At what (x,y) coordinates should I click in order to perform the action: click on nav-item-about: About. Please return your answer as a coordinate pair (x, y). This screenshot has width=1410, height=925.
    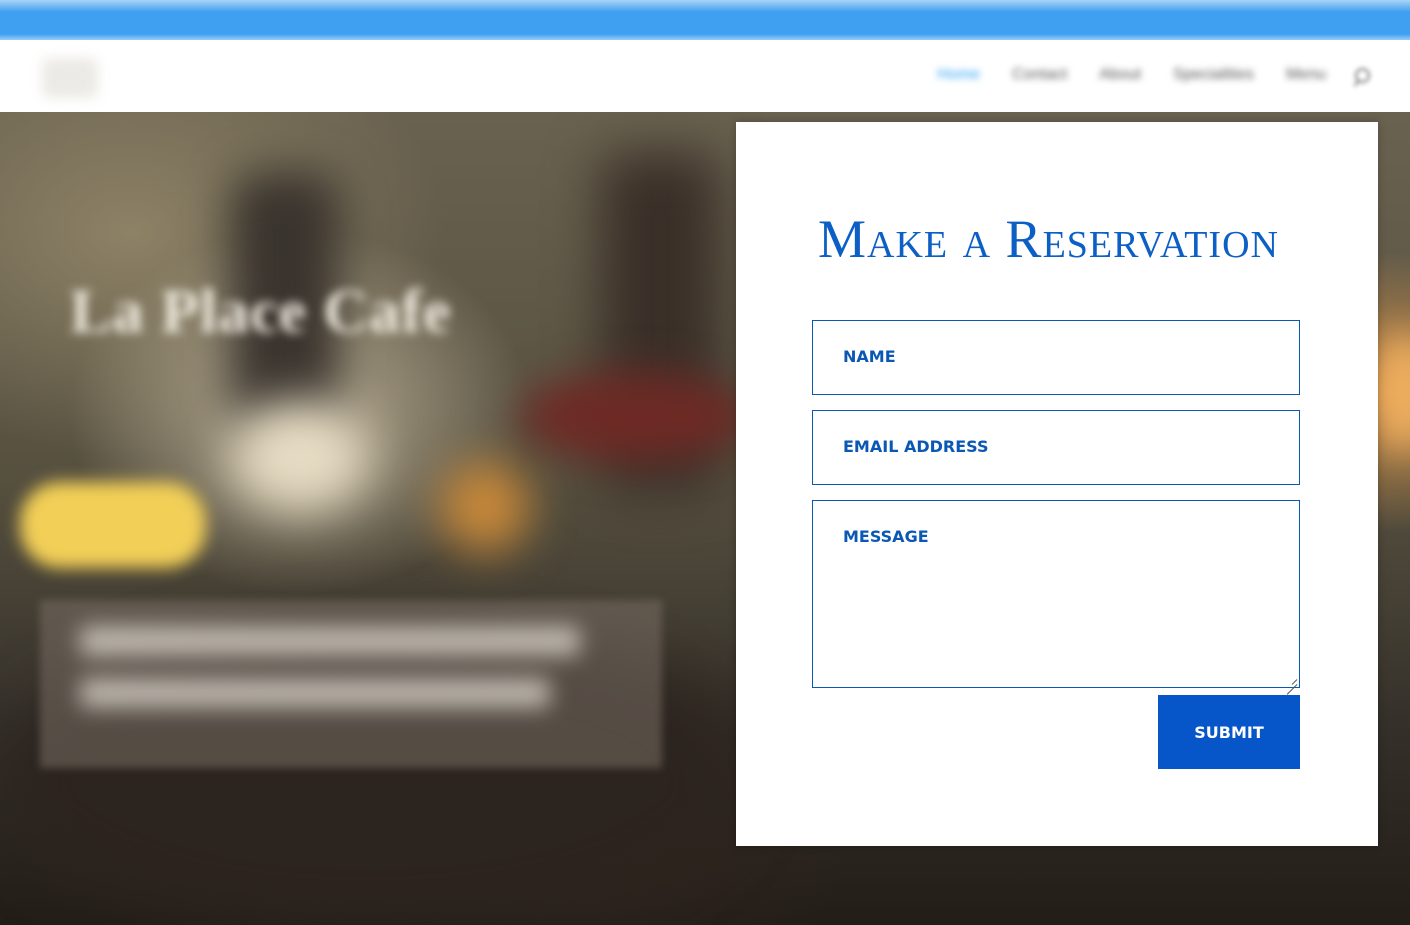
    Looking at the image, I should click on (1120, 75).